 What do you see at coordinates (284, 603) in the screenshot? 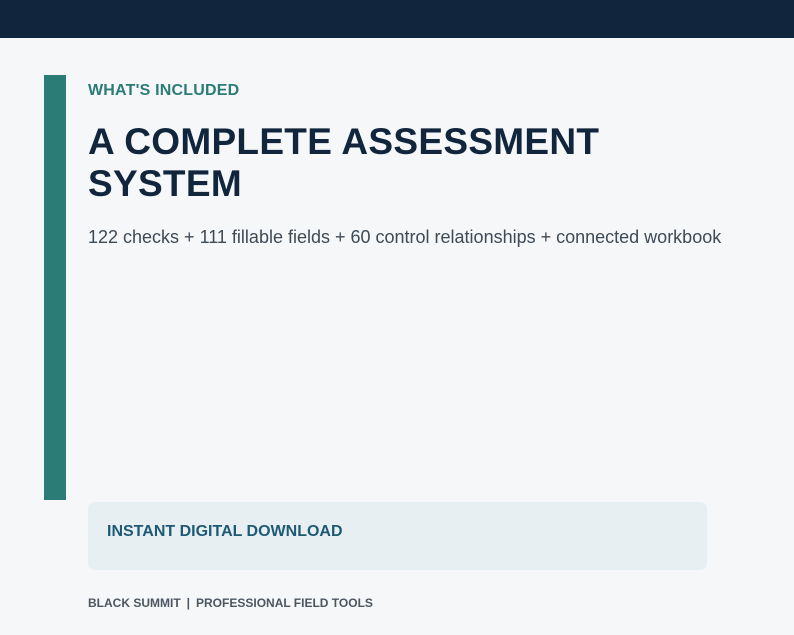
I see `footer-tagline: PROFESSIONAL FIELD TOOLS` at bounding box center [284, 603].